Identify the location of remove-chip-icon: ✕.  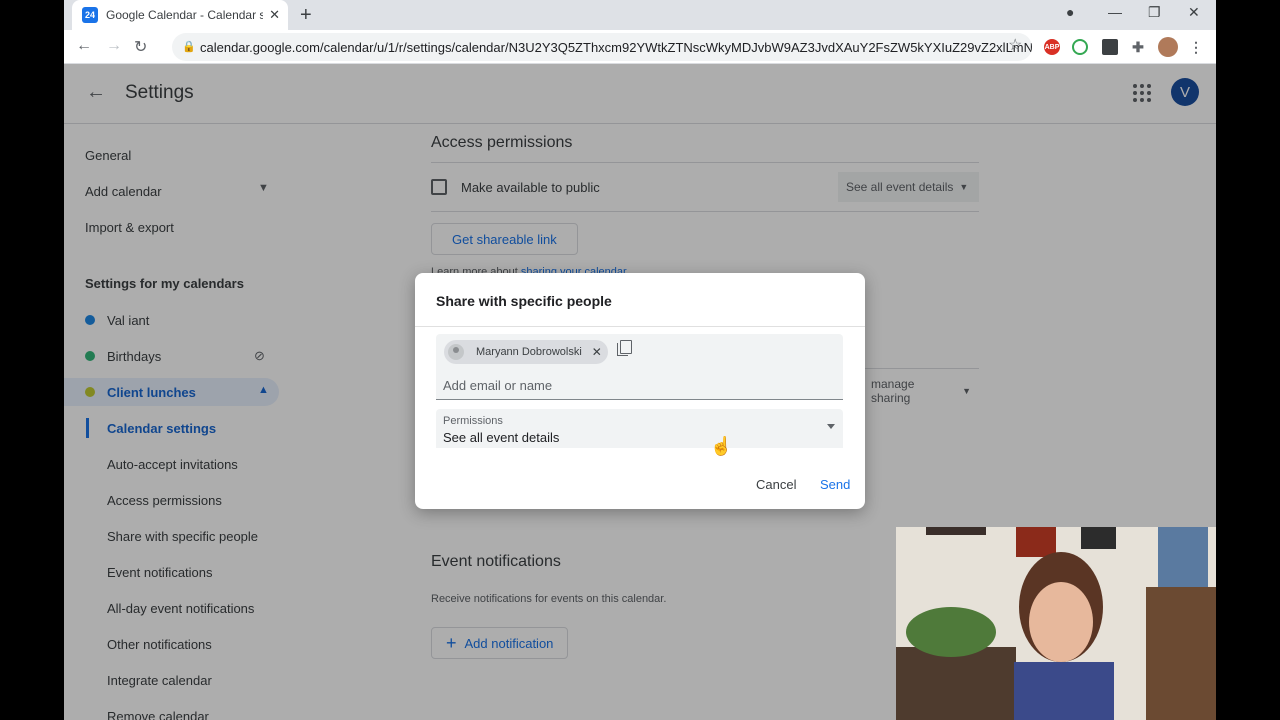
(597, 352).